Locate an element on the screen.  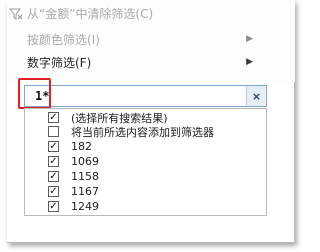
search-clear-button: × is located at coordinates (256, 96).